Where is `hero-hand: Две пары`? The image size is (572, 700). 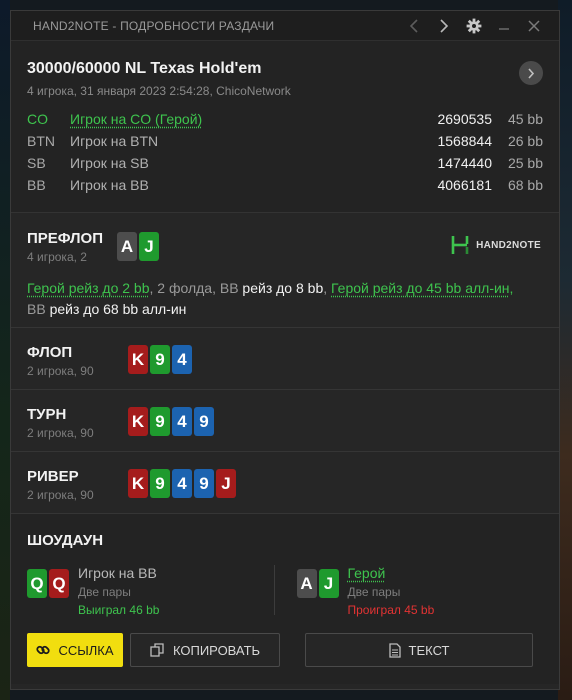
hero-hand: Две пары is located at coordinates (374, 592).